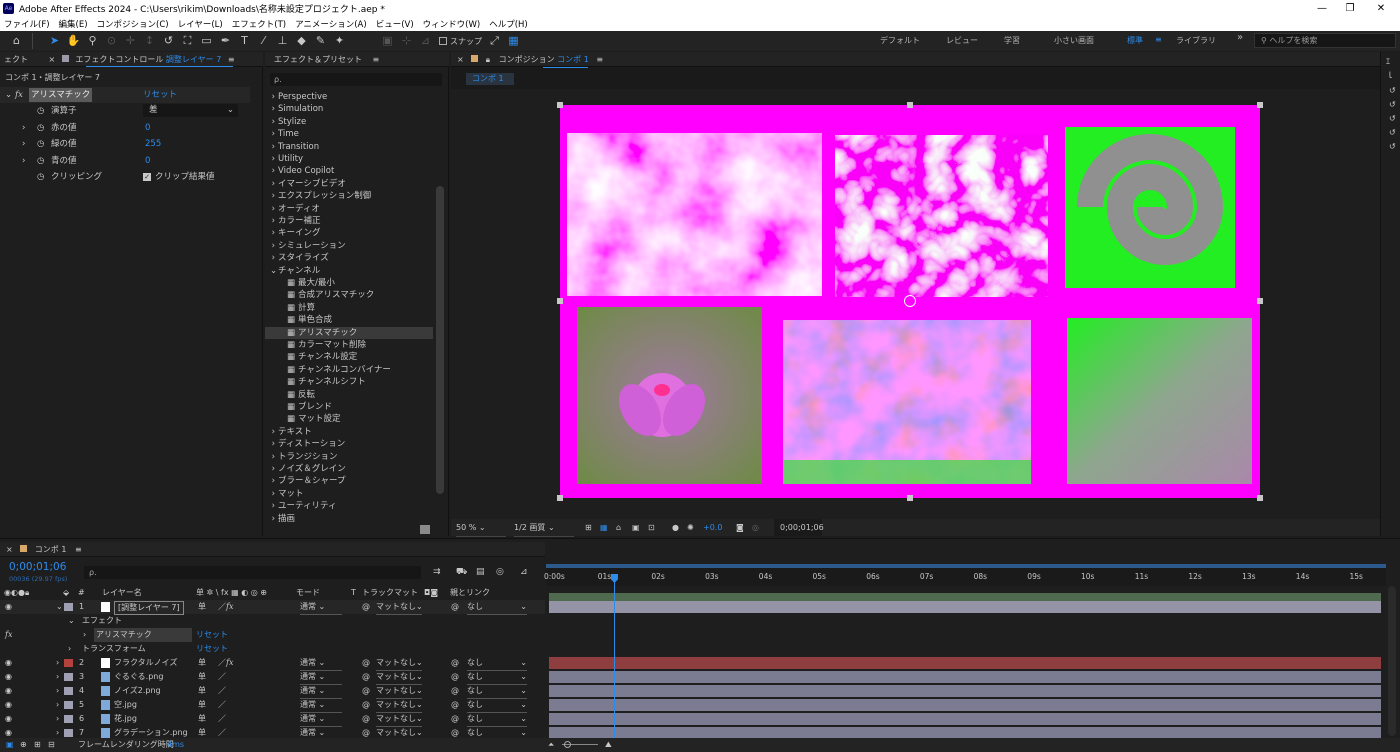 Image resolution: width=1400 pixels, height=752 pixels. I want to click on effects-group-row: ⌄ エフェクト, so click(272, 621).